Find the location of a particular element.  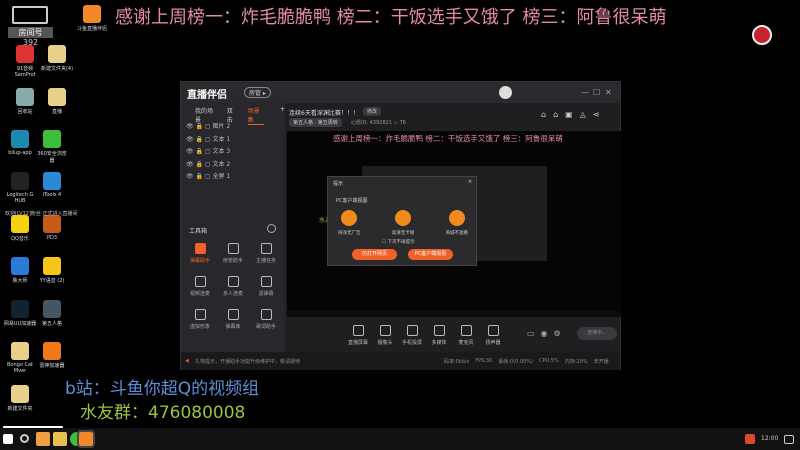

more-icon is located at coordinates (271, 228).